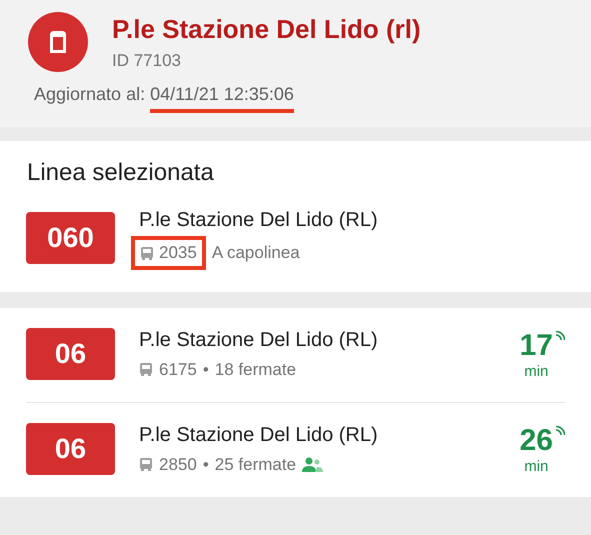 The height and width of the screenshot is (535, 591). I want to click on line-number: 060, so click(70, 238).